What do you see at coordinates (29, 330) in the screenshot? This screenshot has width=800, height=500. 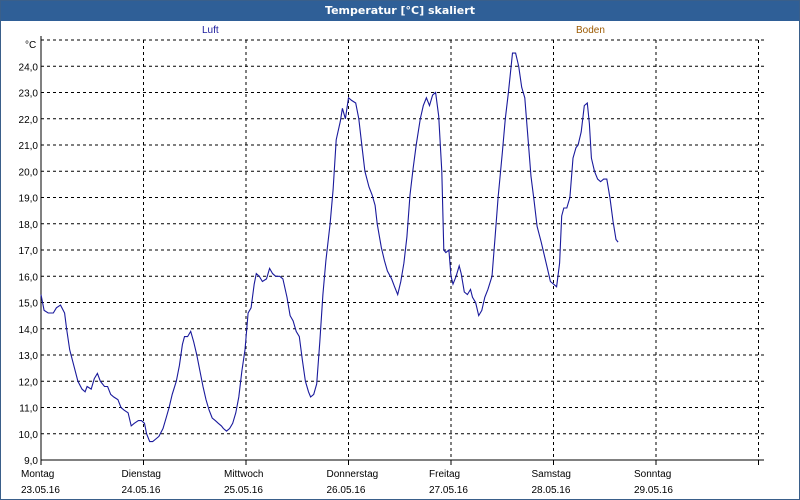 I see `y-tick-label: 14,0` at bounding box center [29, 330].